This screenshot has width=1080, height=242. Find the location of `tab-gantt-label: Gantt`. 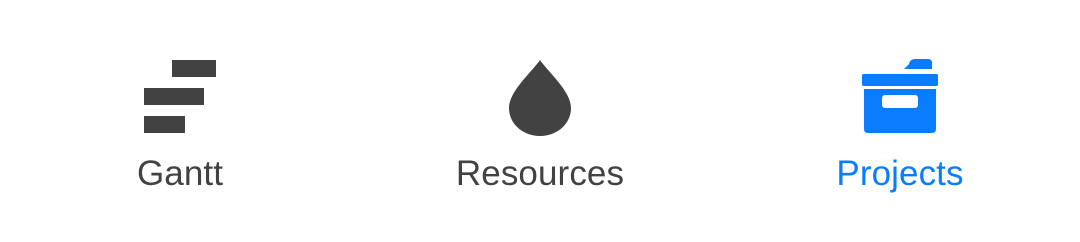

tab-gantt-label: Gantt is located at coordinates (180, 173).